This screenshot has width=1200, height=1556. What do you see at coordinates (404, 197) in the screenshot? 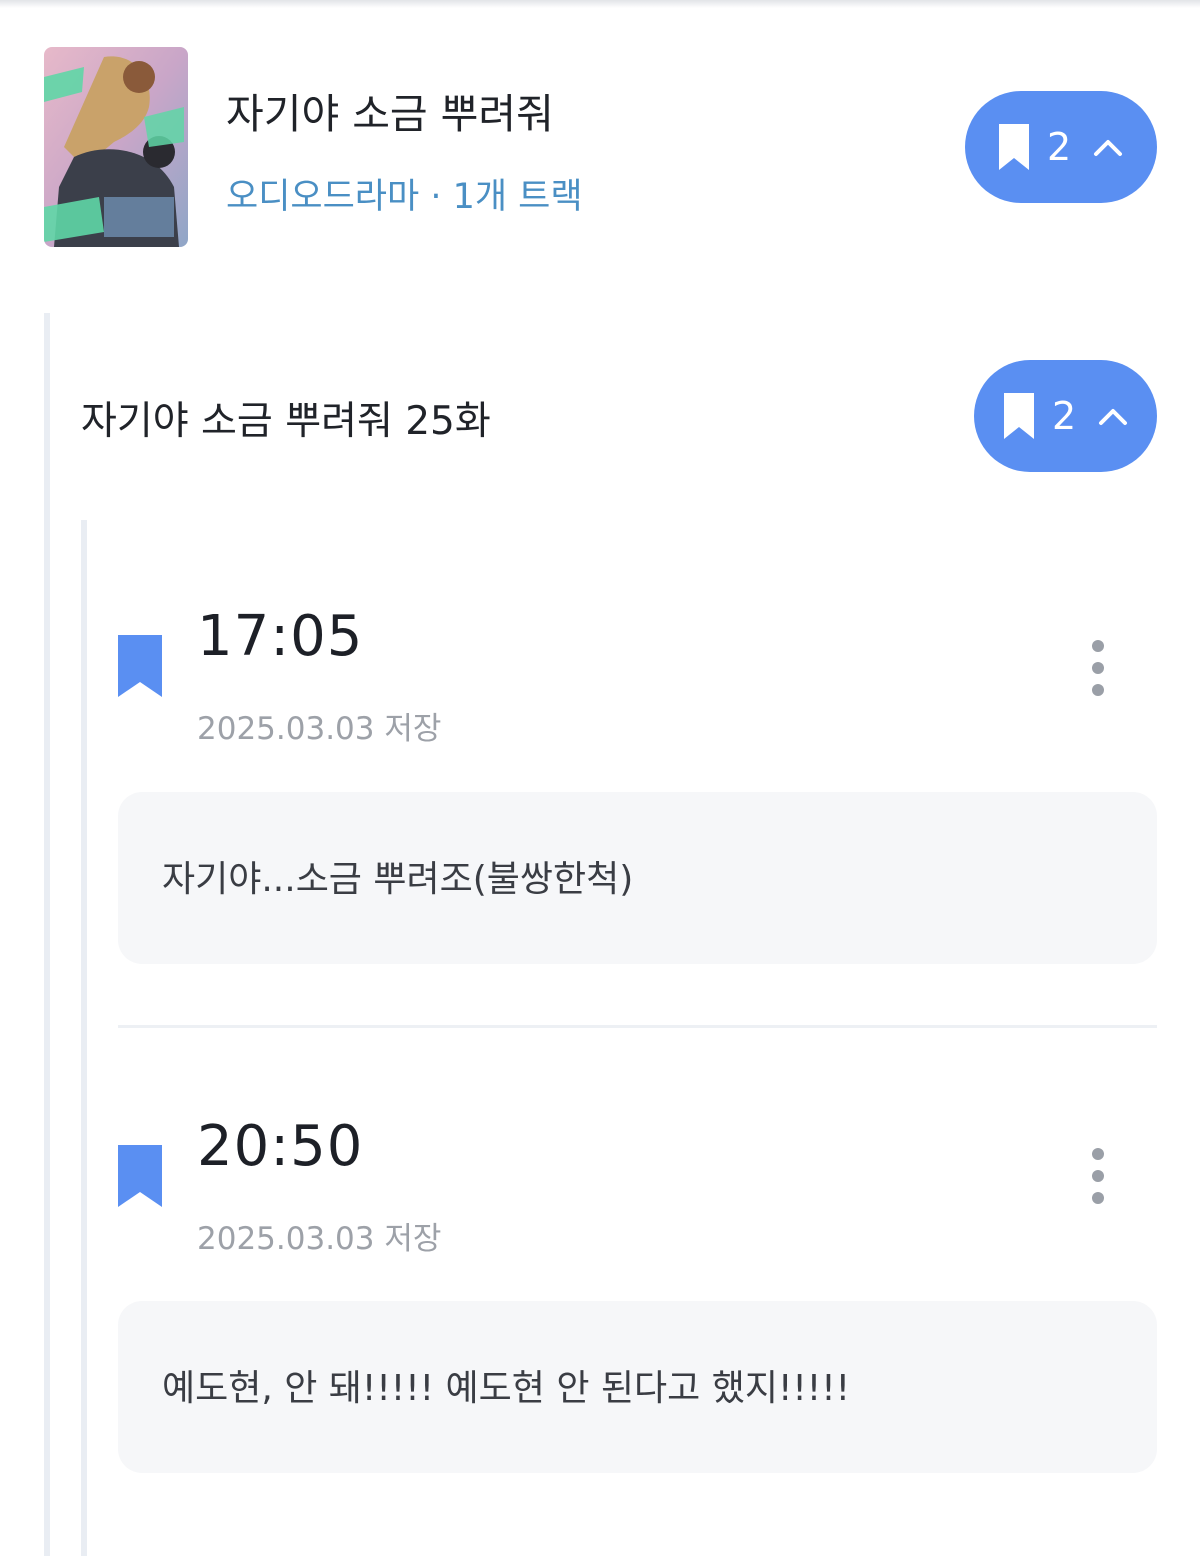
I see `album-meta: 오디오드라마 · 1개 트랙` at bounding box center [404, 197].